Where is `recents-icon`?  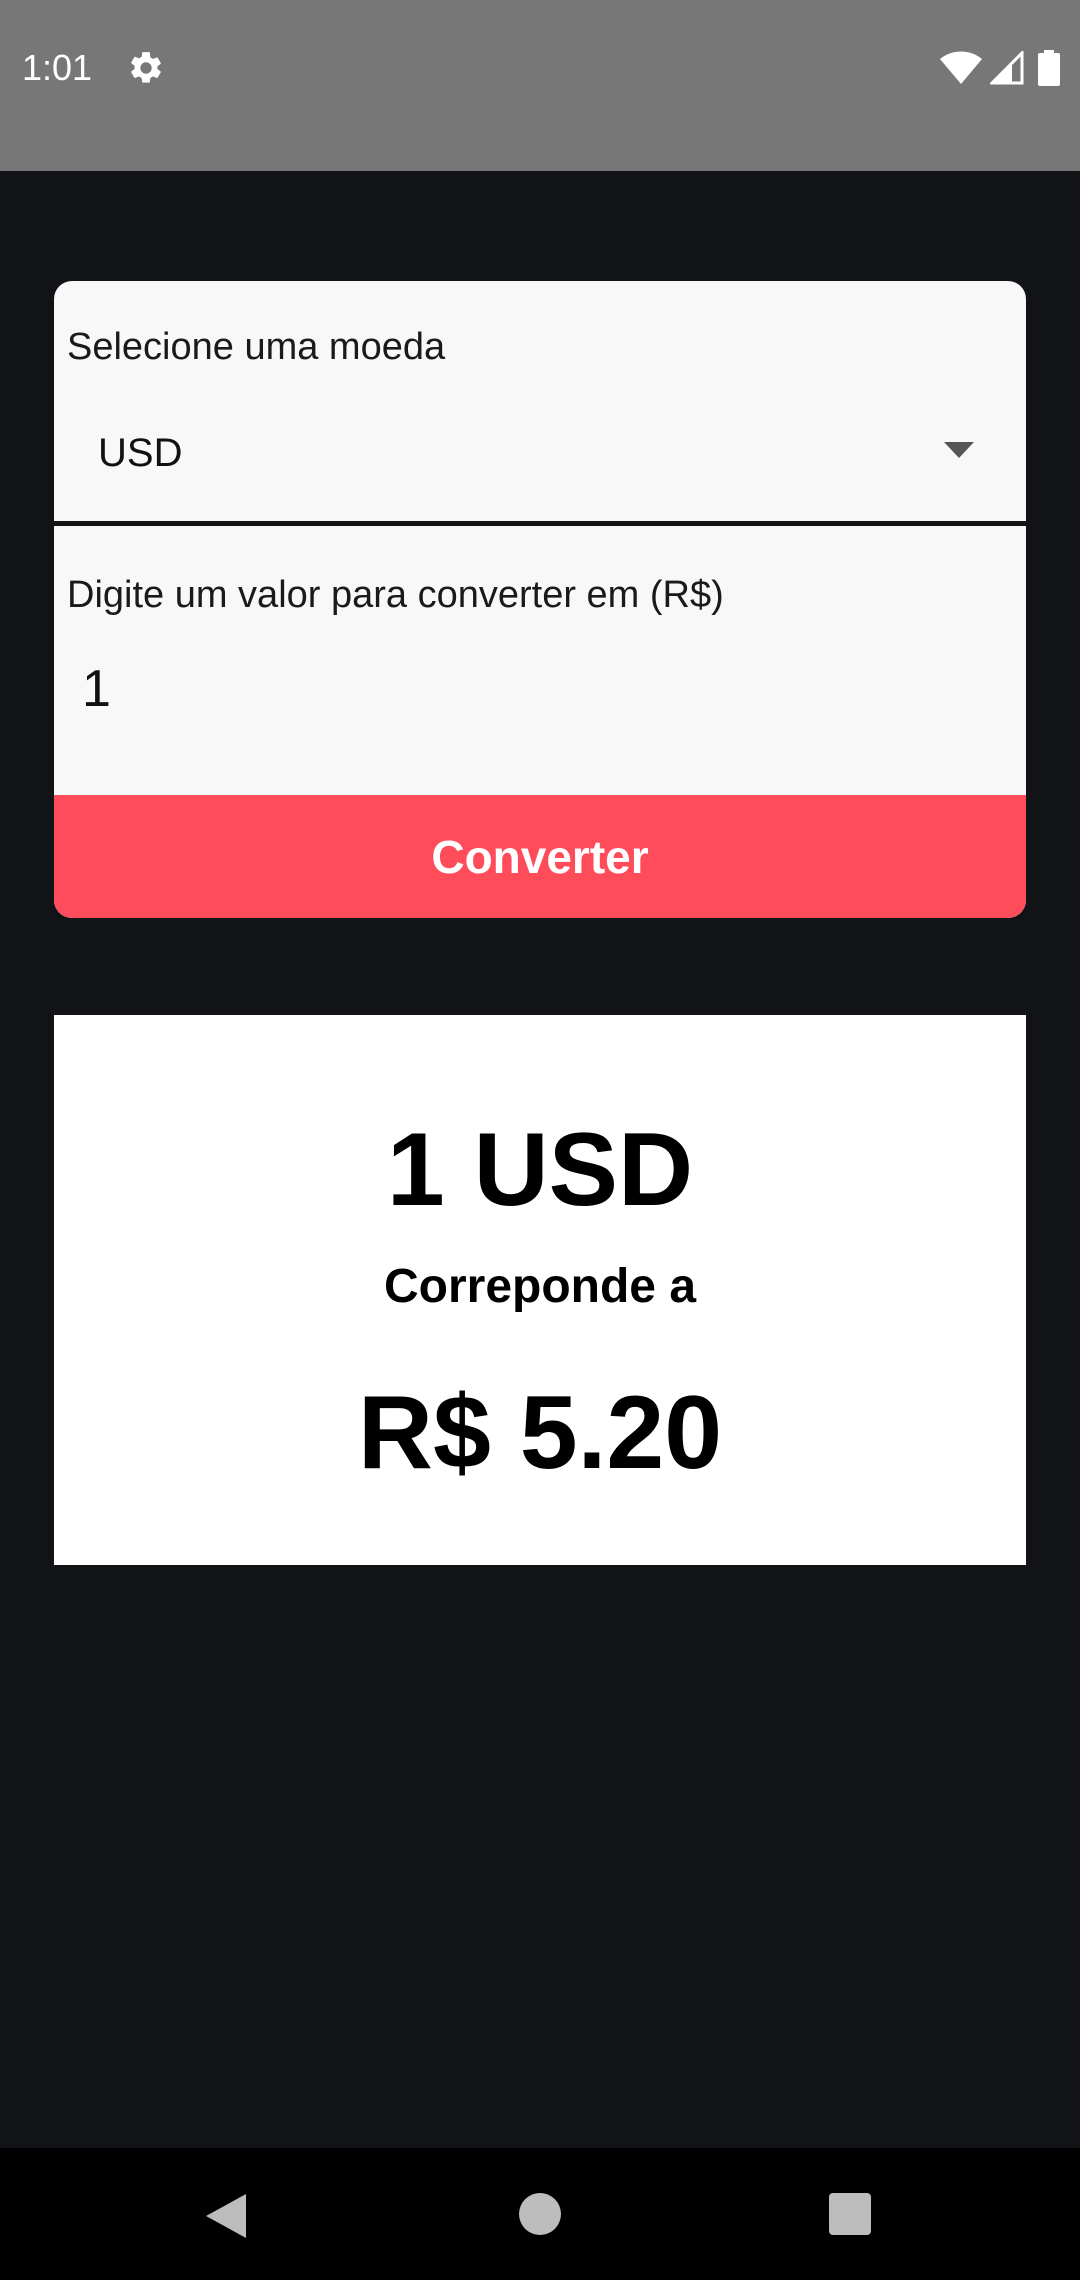 recents-icon is located at coordinates (850, 2214).